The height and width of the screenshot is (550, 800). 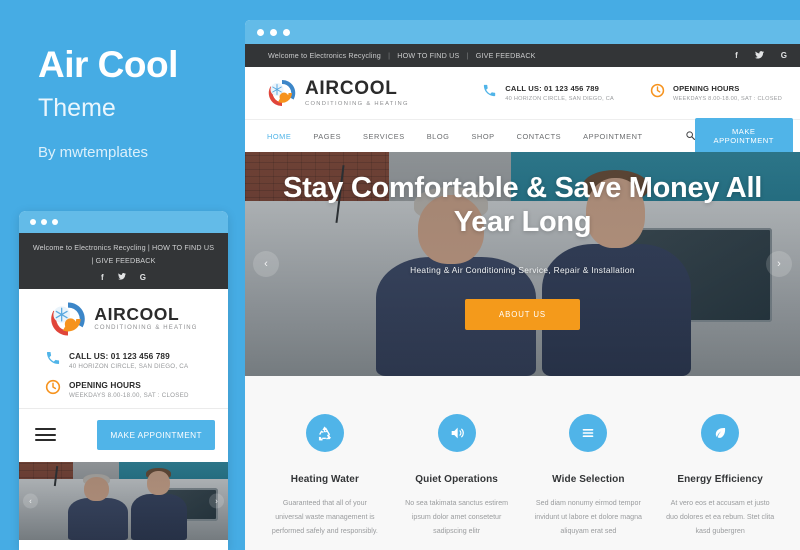 I want to click on list-icon, so click(x=588, y=433).